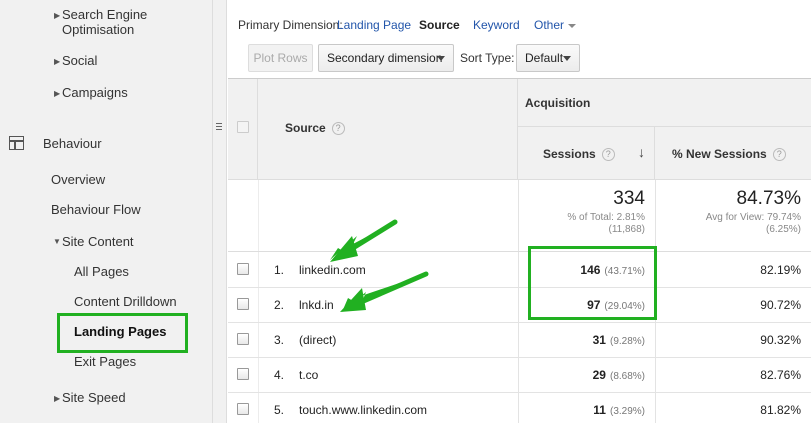 Image resolution: width=811 pixels, height=423 pixels. I want to click on arrow-icon, so click(378, 267).